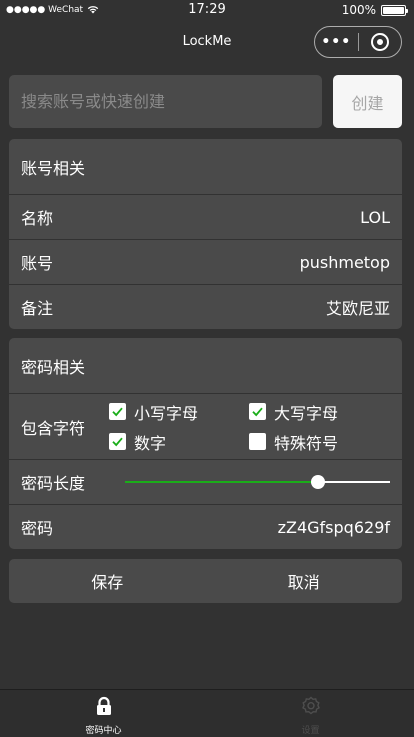 The image size is (414, 737). Describe the element at coordinates (306, 413) in the screenshot. I see `uppercase-label: 大写字母` at that location.